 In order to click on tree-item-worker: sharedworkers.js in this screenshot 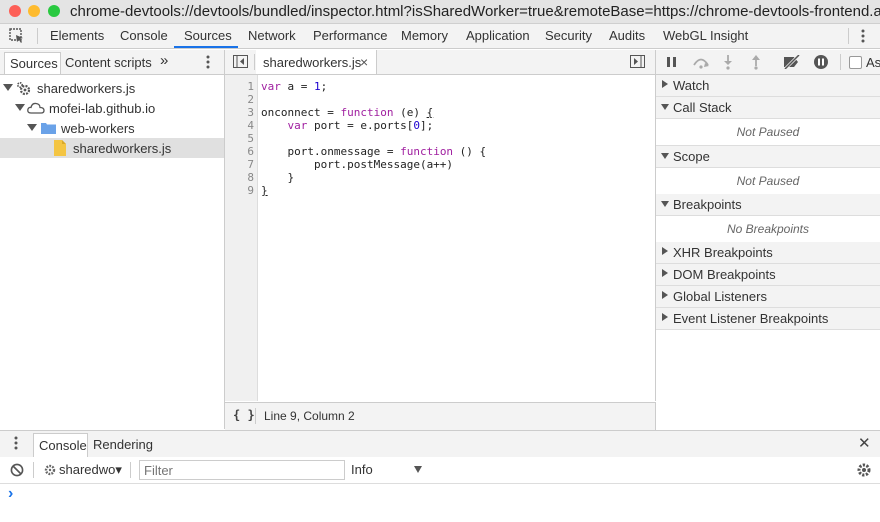, I will do `click(112, 88)`.